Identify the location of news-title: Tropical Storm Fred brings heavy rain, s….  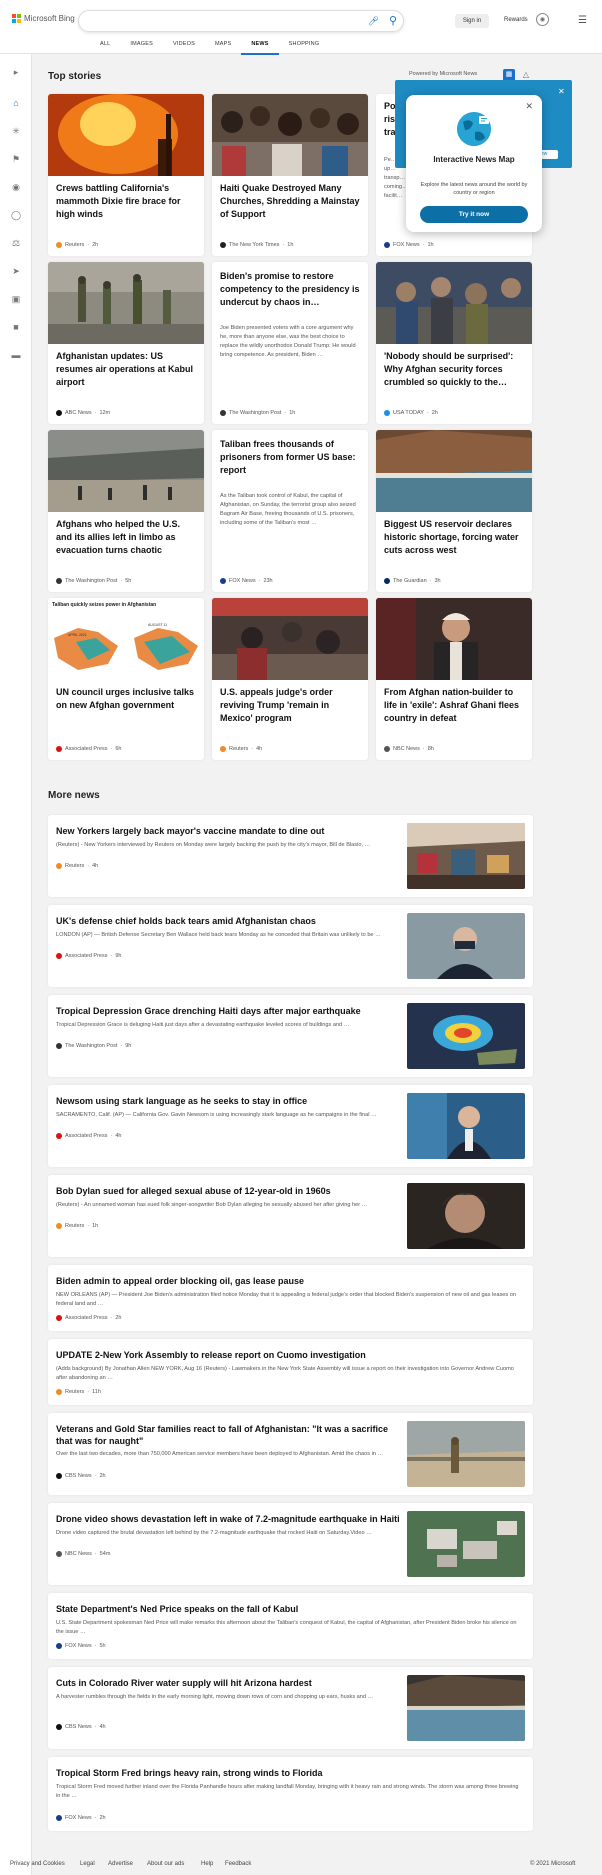
(290, 1773).